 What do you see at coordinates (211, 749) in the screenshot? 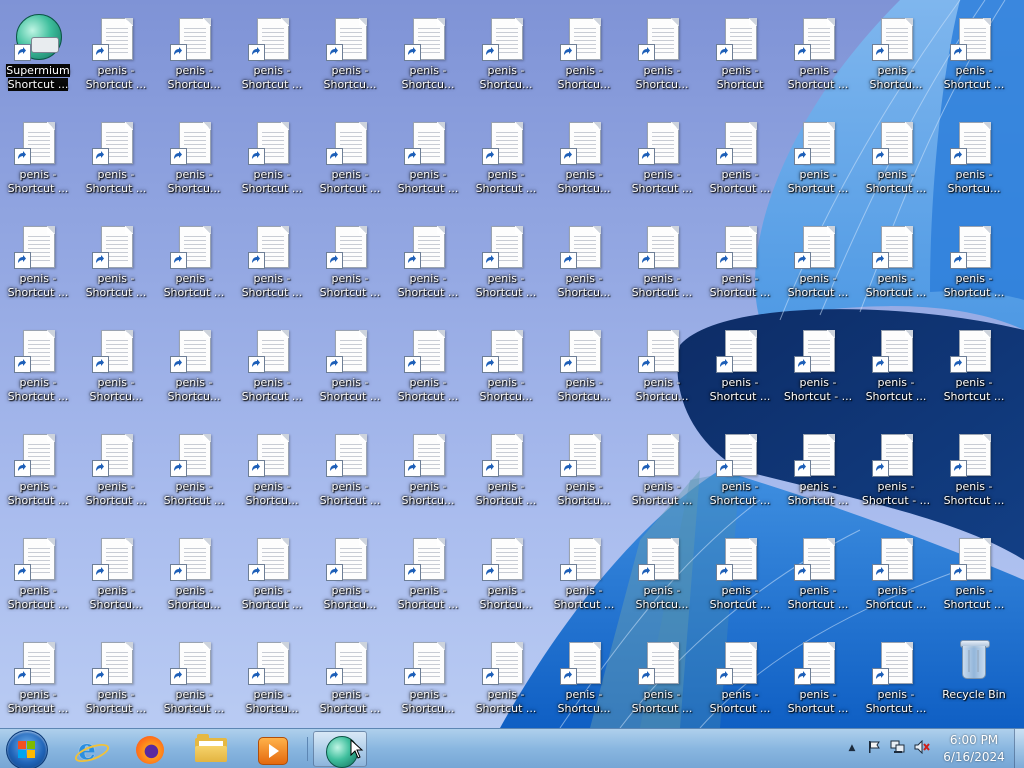
I see `taskbar-file-explorer` at bounding box center [211, 749].